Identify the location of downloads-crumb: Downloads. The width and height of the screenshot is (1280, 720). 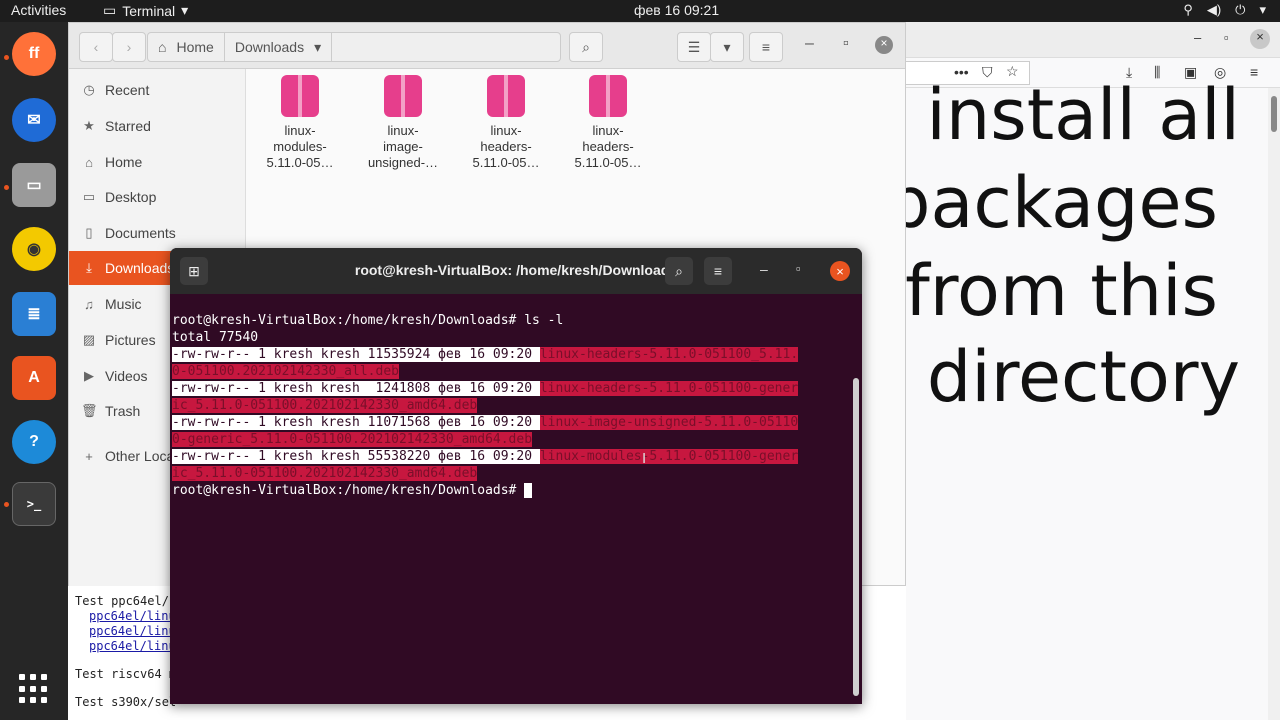
(269, 47).